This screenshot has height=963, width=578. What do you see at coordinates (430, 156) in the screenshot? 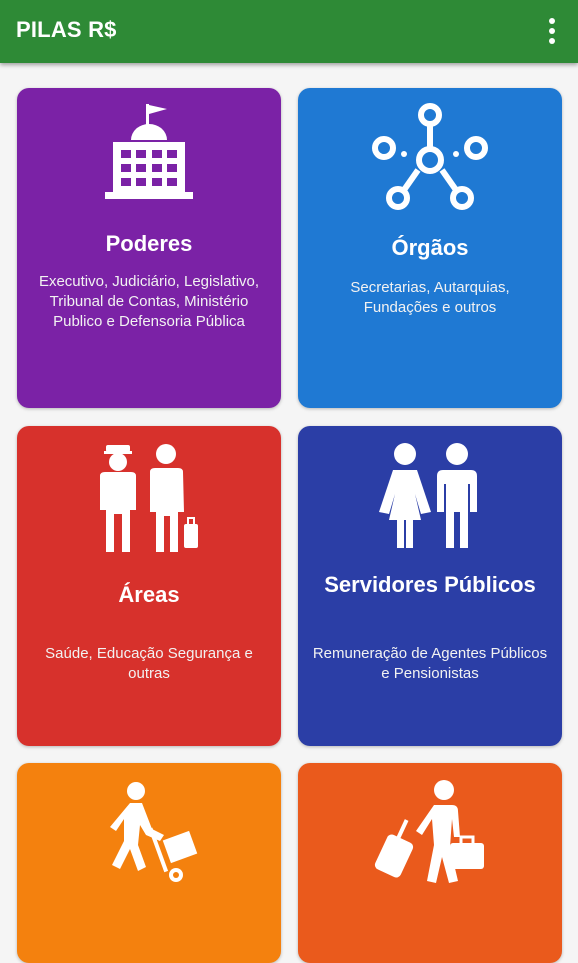
I see `network-icon` at bounding box center [430, 156].